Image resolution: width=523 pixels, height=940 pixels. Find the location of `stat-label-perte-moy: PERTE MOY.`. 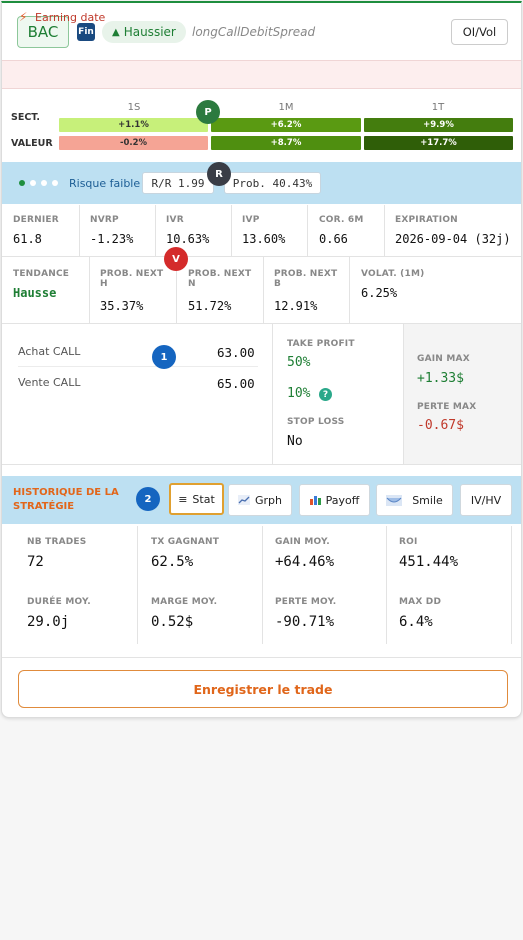

stat-label-perte-moy: PERTE MOY. is located at coordinates (306, 602).